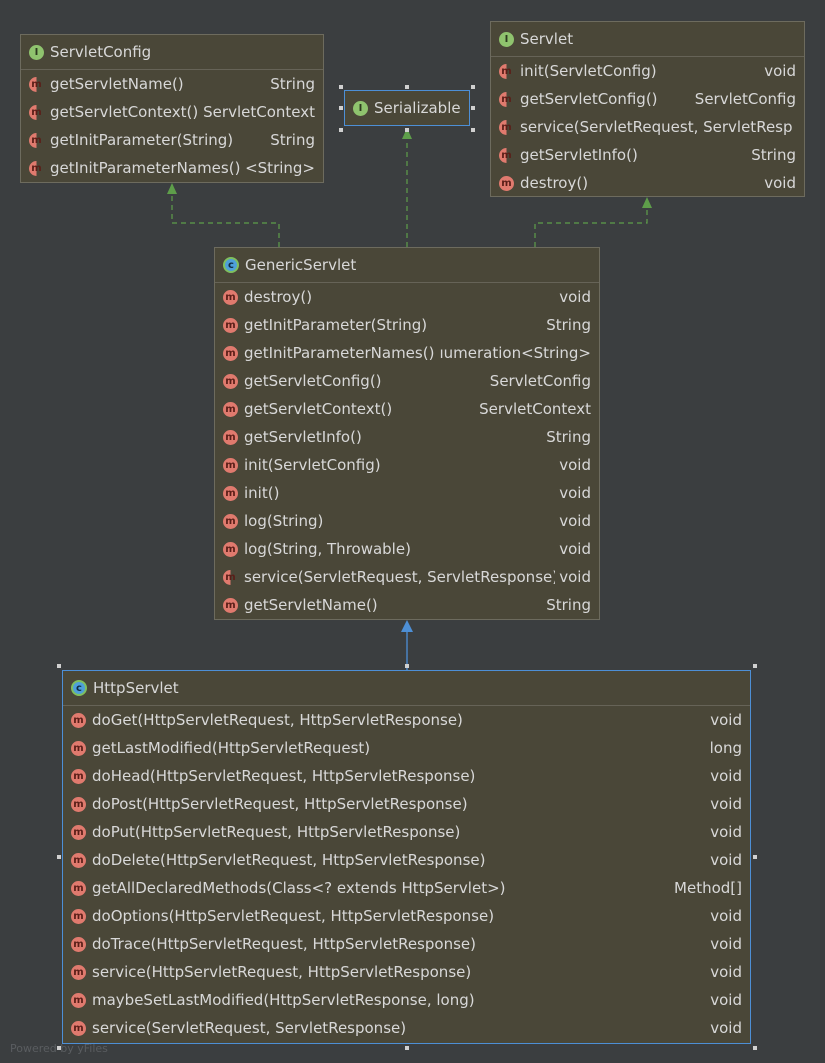 Image resolution: width=825 pixels, height=1063 pixels. What do you see at coordinates (407, 626) in the screenshot?
I see `edge-arrowhead` at bounding box center [407, 626].